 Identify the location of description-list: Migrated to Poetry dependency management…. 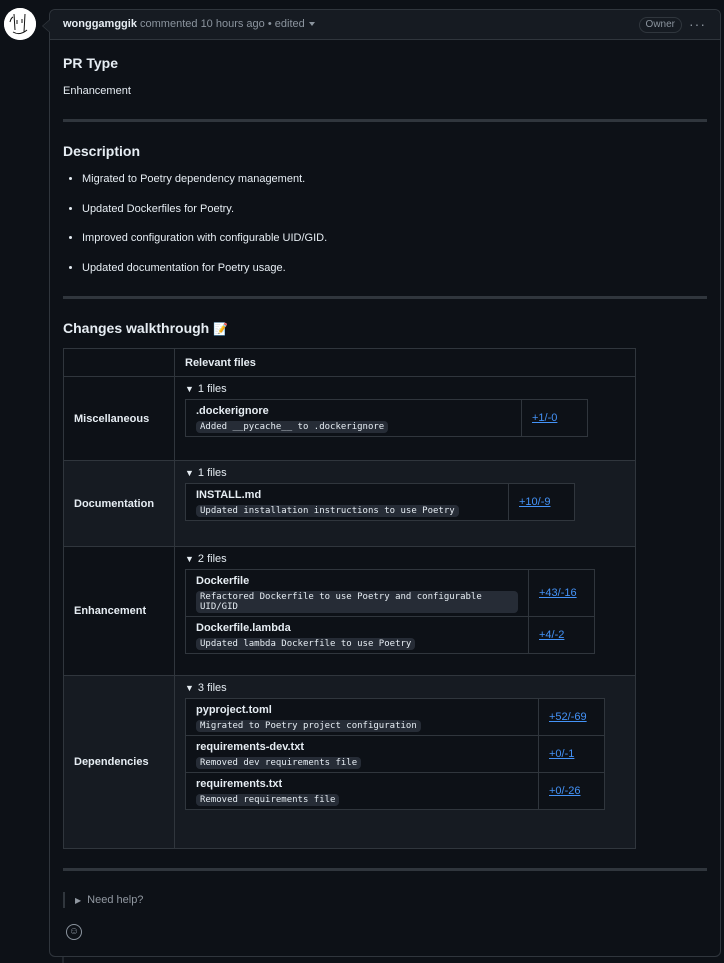
(195, 231).